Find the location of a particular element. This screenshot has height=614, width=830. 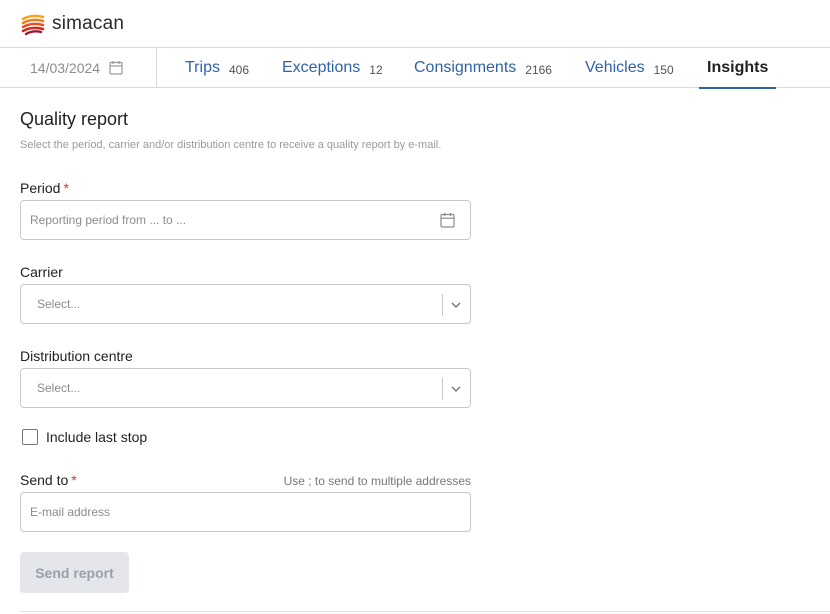

tab-trips: Trips 406 is located at coordinates (217, 68).